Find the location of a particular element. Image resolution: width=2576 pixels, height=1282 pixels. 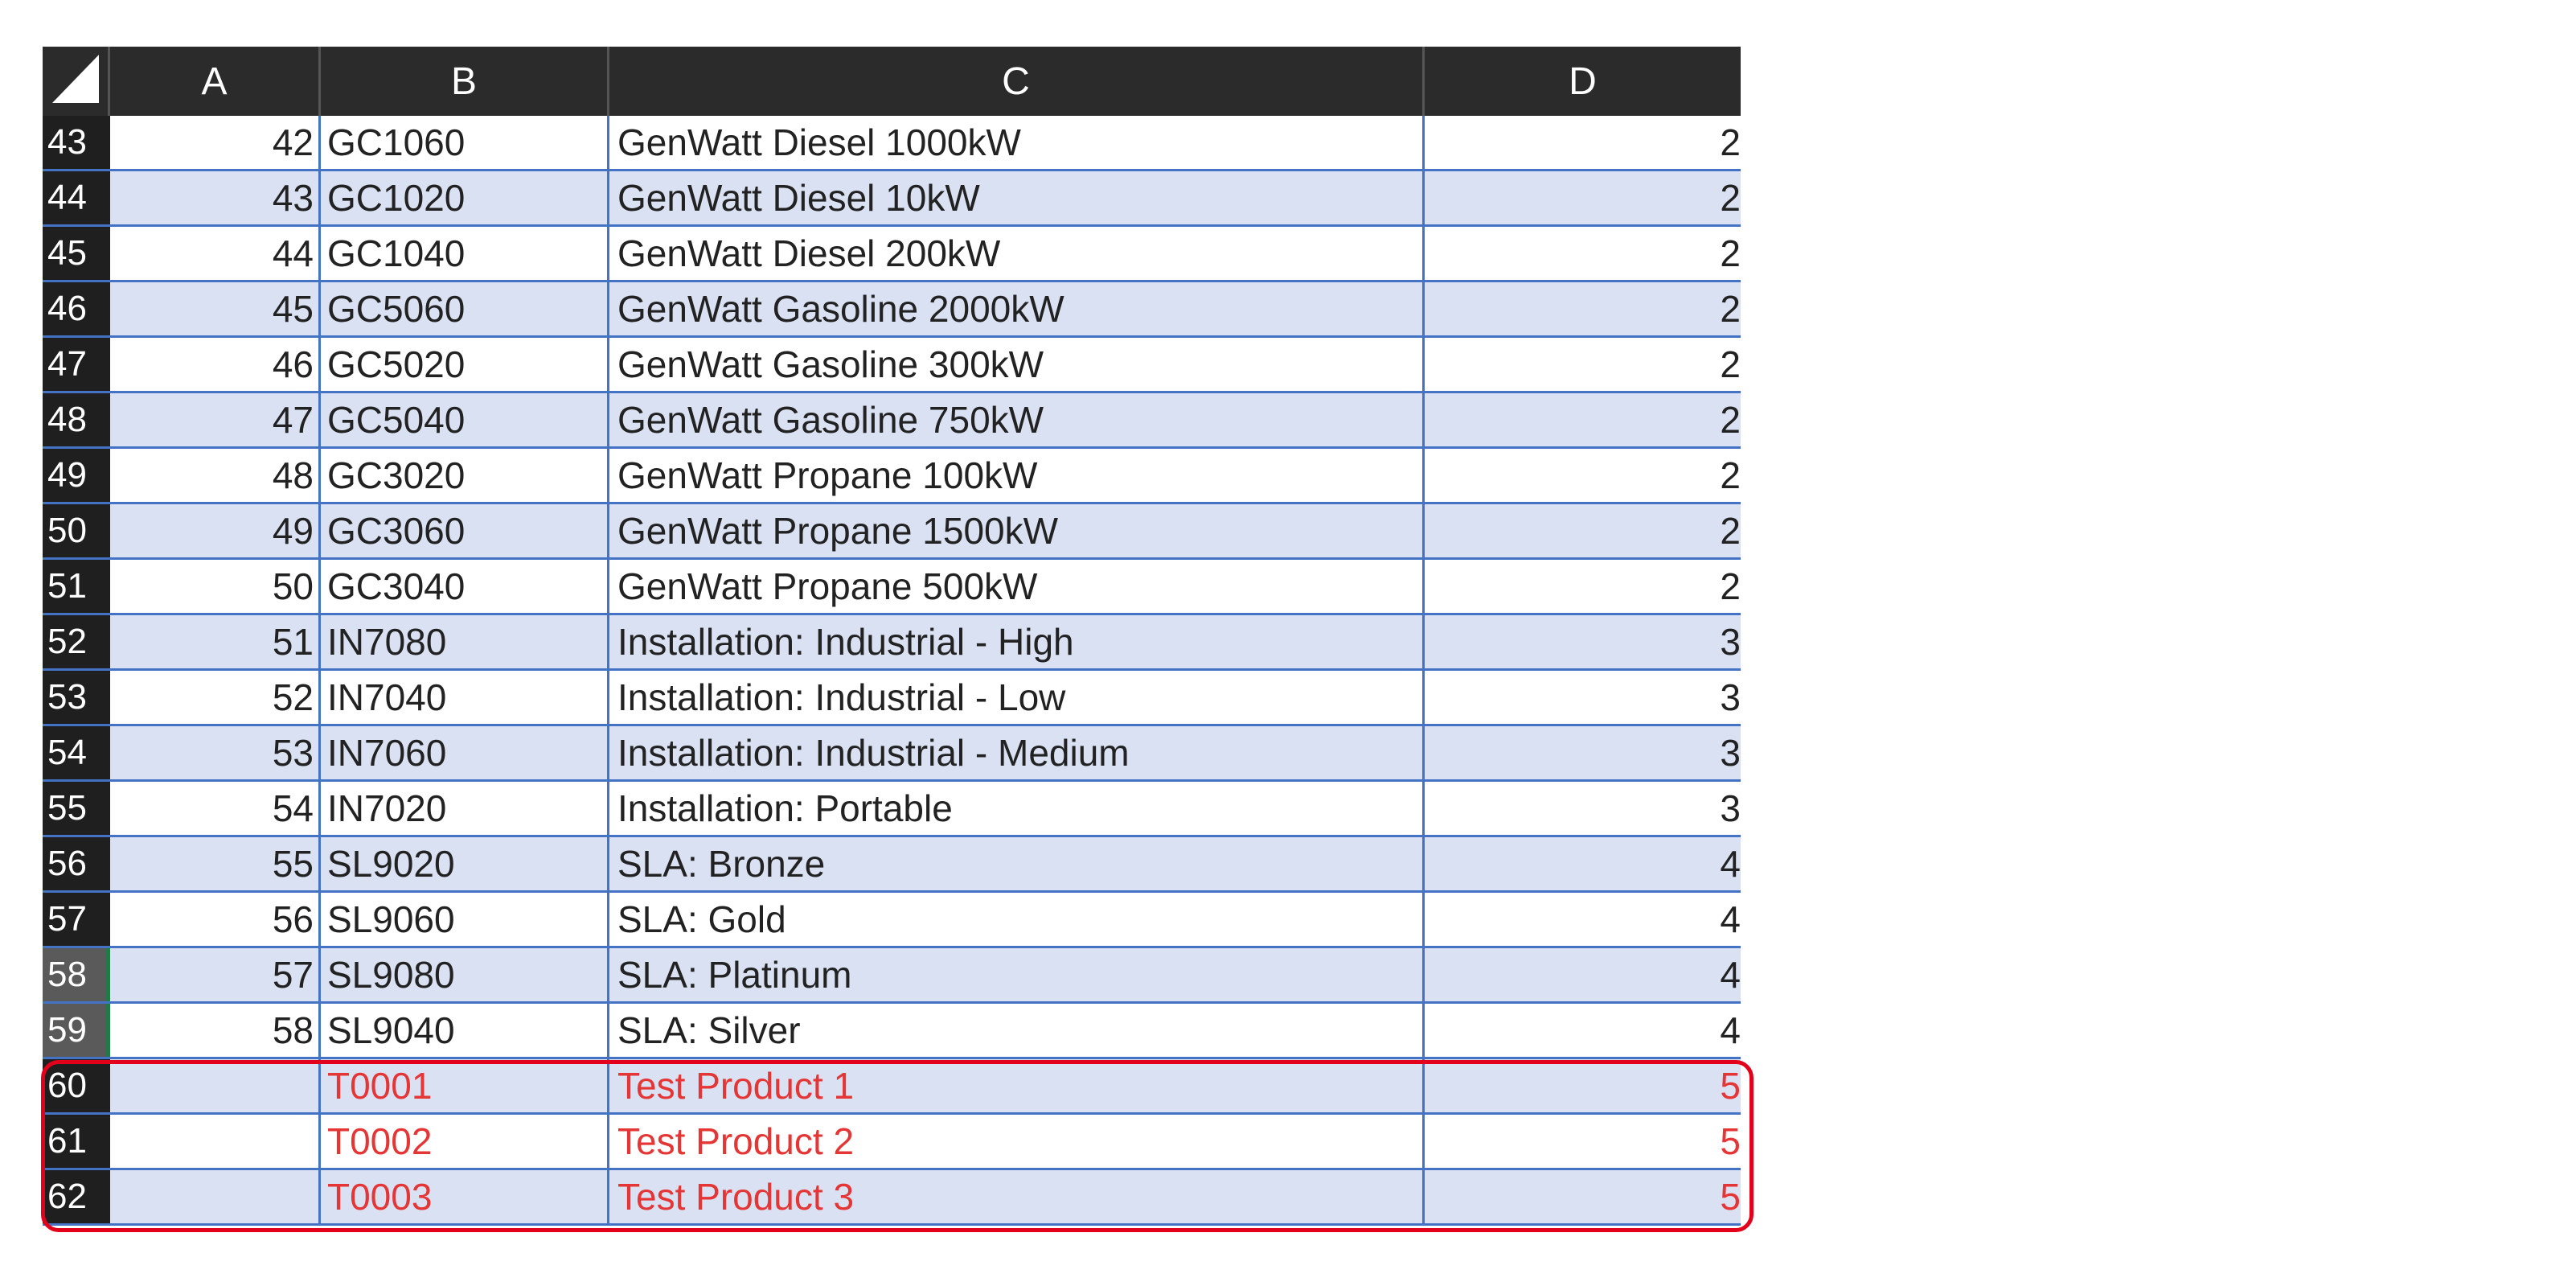

table-row: 55 54 IN7020 Installation: Portable 3 is located at coordinates (892, 809).